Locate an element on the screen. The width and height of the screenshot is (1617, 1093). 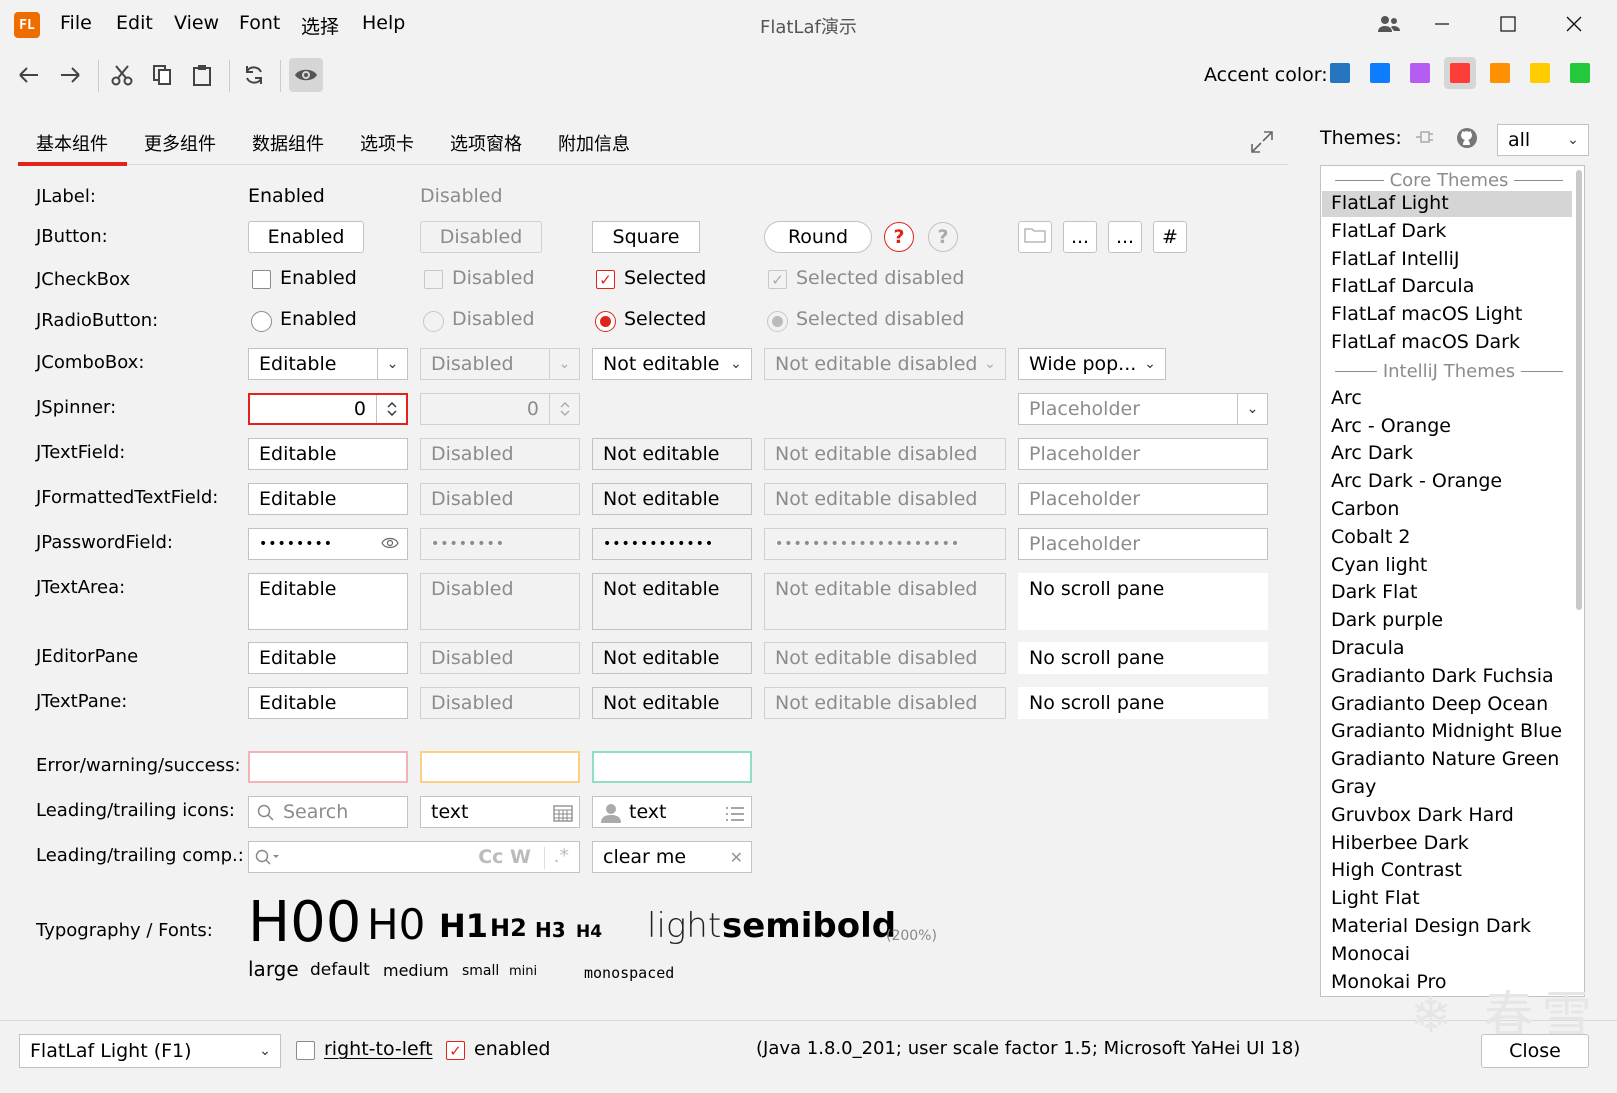
tab-data-components: 数据组件 is located at coordinates (288, 143).